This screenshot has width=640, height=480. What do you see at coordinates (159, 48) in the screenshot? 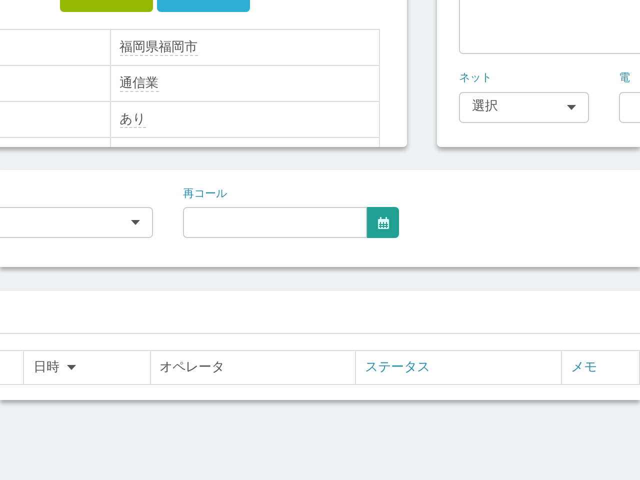
I see `cell-value: 福岡県福岡市` at bounding box center [159, 48].